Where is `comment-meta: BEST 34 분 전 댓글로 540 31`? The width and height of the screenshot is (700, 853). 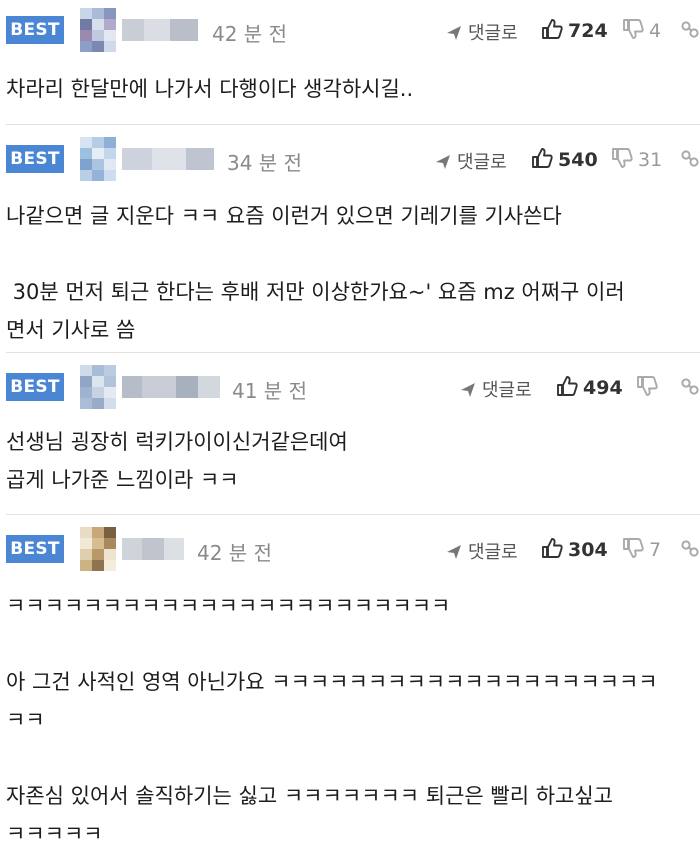 comment-meta: BEST 34 분 전 댓글로 540 31 is located at coordinates (350, 159).